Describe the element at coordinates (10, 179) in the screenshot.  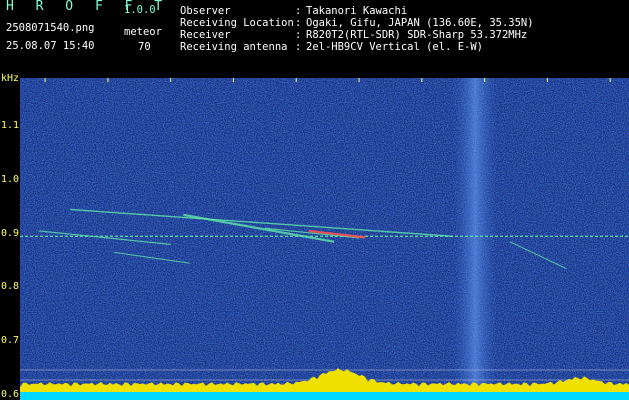
I see `y-tick-label: 1.0` at that location.